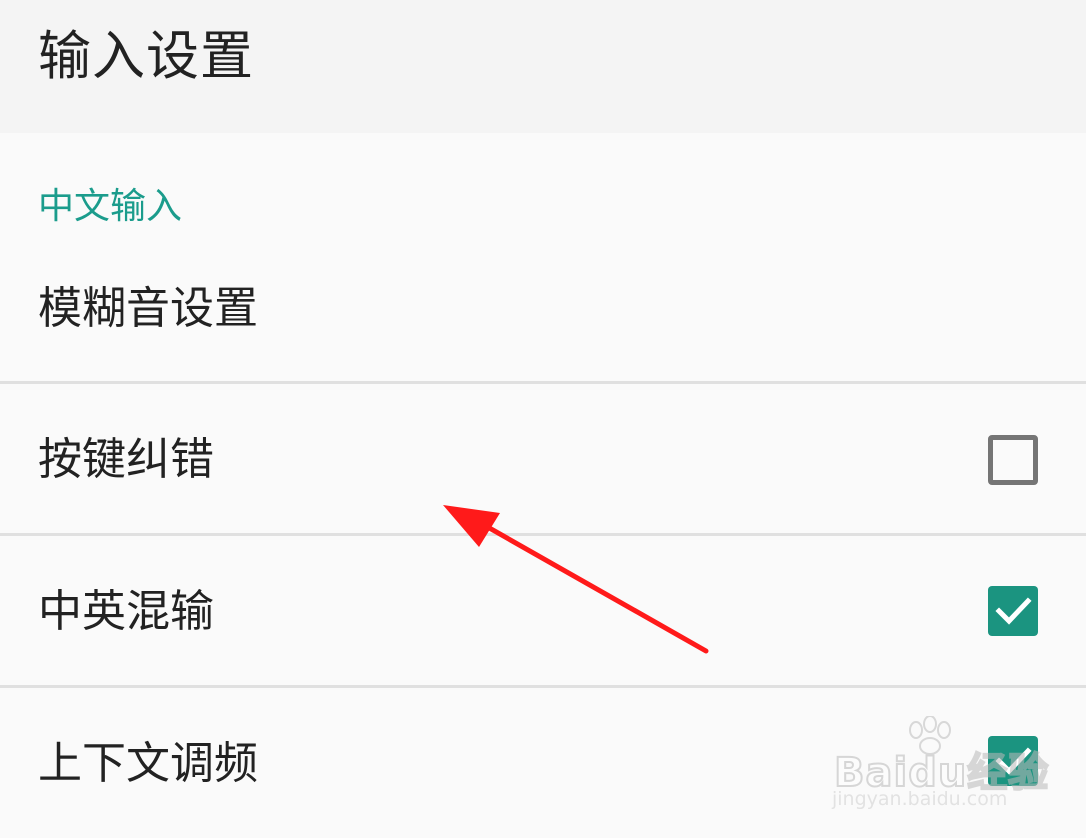  Describe the element at coordinates (920, 799) in the screenshot. I see `watermark-url: jingyan.baidu.com` at that location.